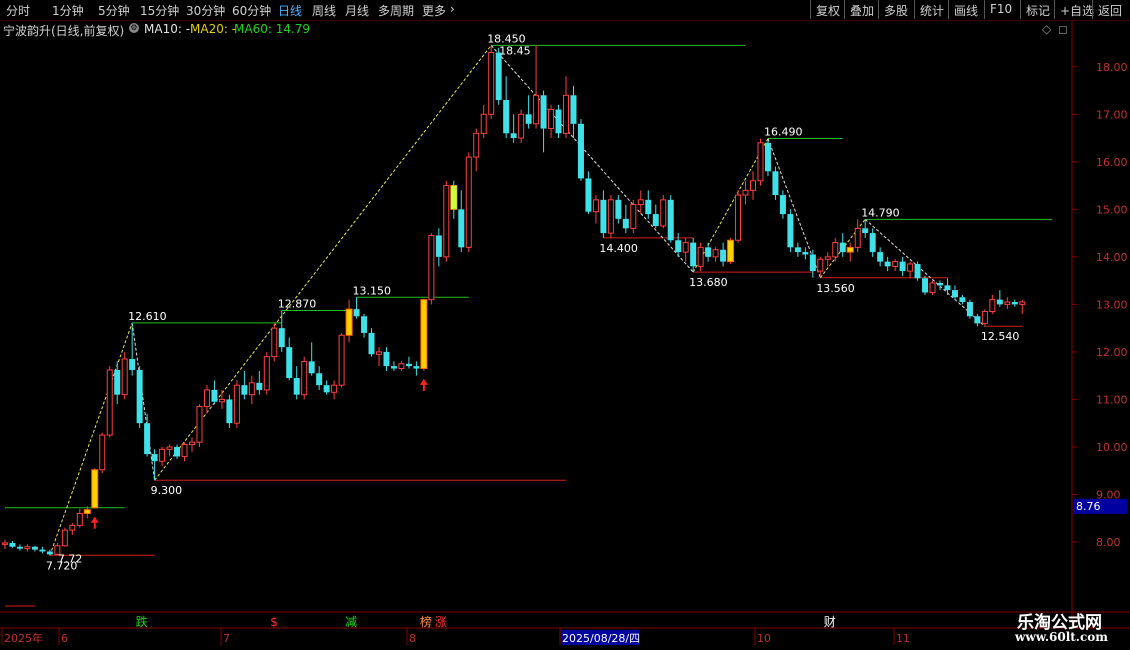 The width and height of the screenshot is (1130, 650). What do you see at coordinates (351, 622) in the screenshot?
I see `signal-marker: 减` at bounding box center [351, 622].